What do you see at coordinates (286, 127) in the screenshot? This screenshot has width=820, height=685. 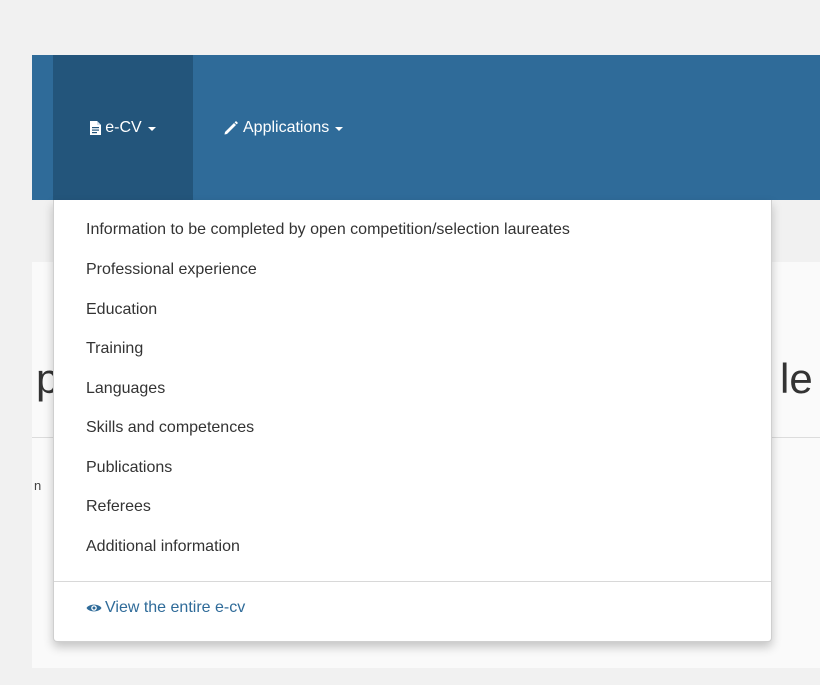 I see `nav-menu-applications-label: Applications` at bounding box center [286, 127].